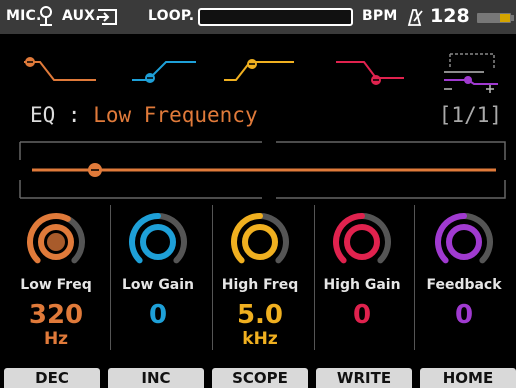  What do you see at coordinates (464, 285) in the screenshot?
I see `knob-label: Feedback` at bounding box center [464, 285].